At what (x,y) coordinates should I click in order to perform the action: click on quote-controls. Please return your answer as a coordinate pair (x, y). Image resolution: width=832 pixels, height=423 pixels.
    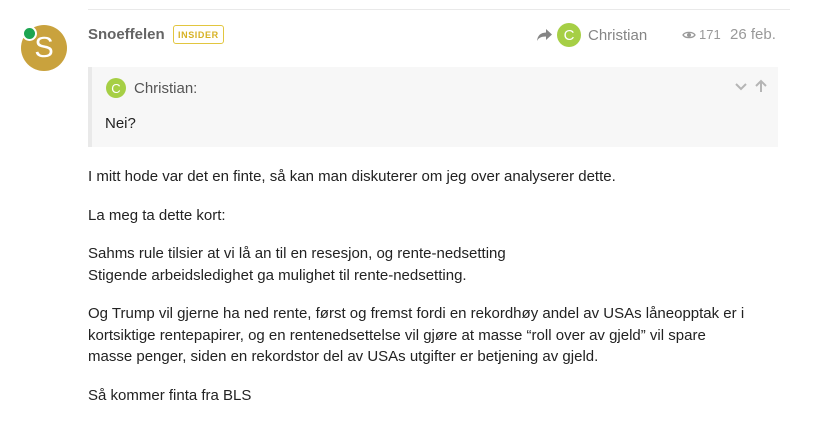
    Looking at the image, I should click on (751, 86).